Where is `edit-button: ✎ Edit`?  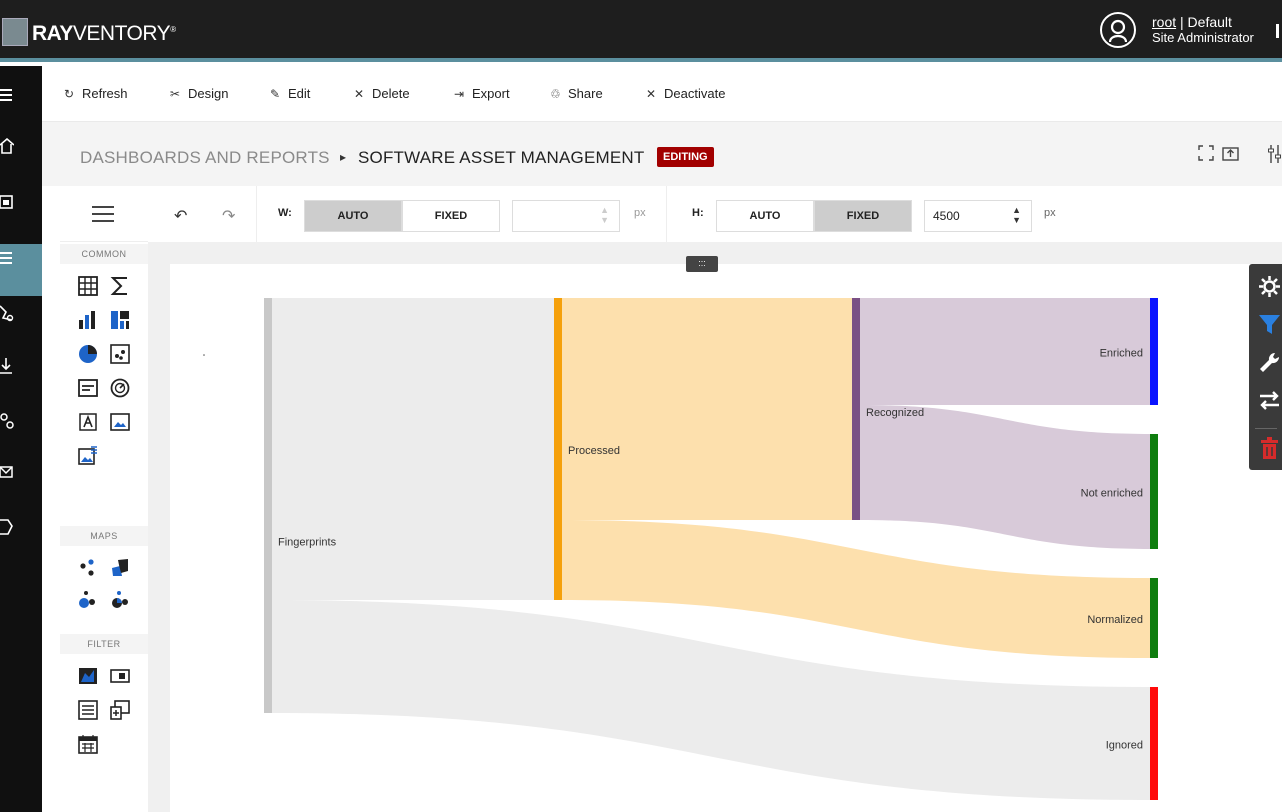 edit-button: ✎ Edit is located at coordinates (290, 93).